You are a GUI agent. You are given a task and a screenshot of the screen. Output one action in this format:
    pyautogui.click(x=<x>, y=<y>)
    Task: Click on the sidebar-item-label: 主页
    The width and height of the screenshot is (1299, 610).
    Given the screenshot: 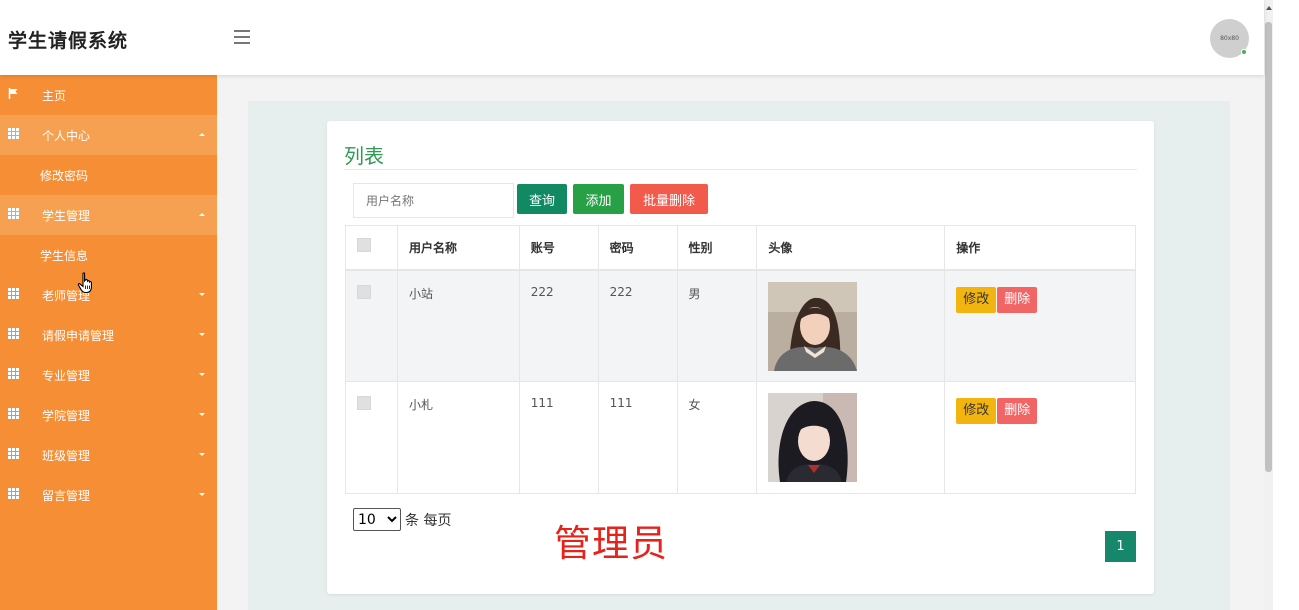 What is the action you would take?
    pyautogui.click(x=54, y=95)
    